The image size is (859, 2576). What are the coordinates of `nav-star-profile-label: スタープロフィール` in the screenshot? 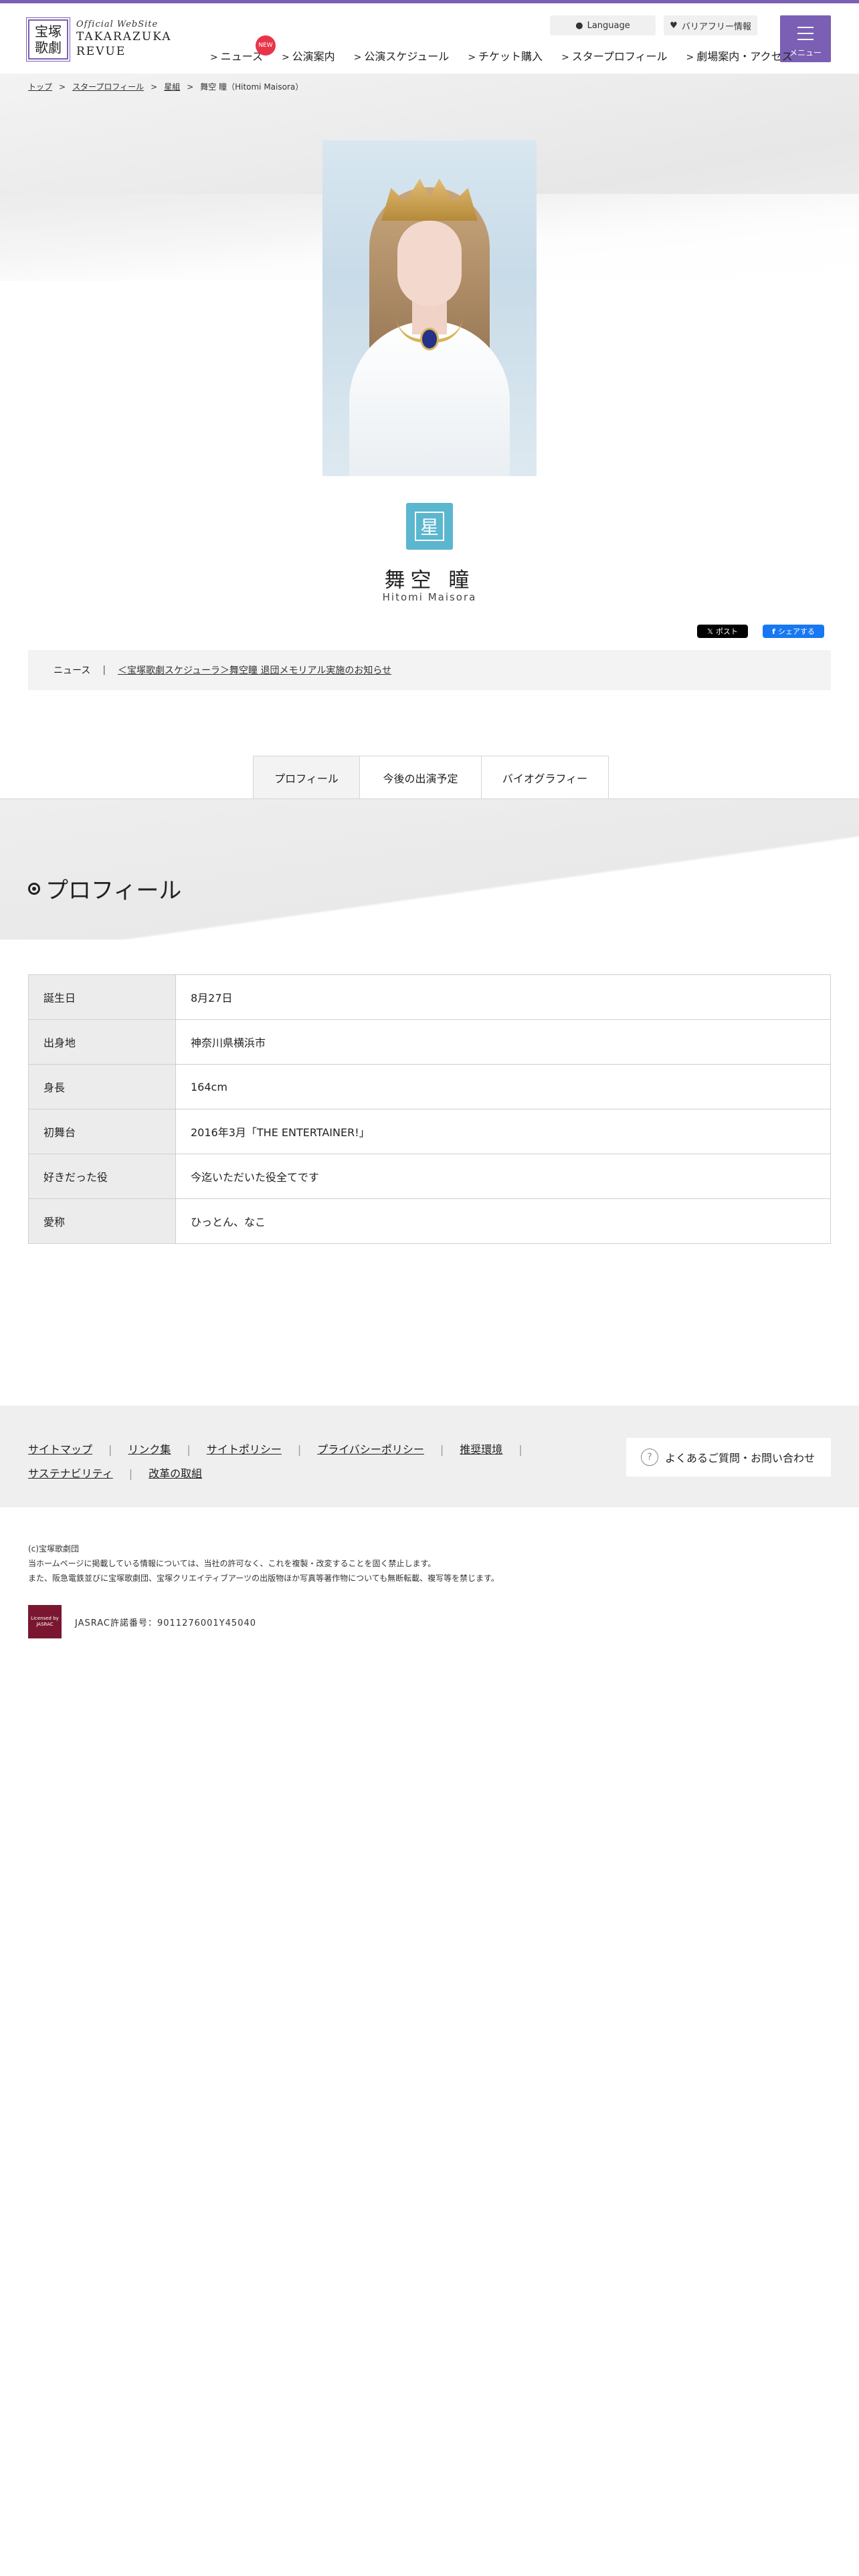 It's located at (619, 56).